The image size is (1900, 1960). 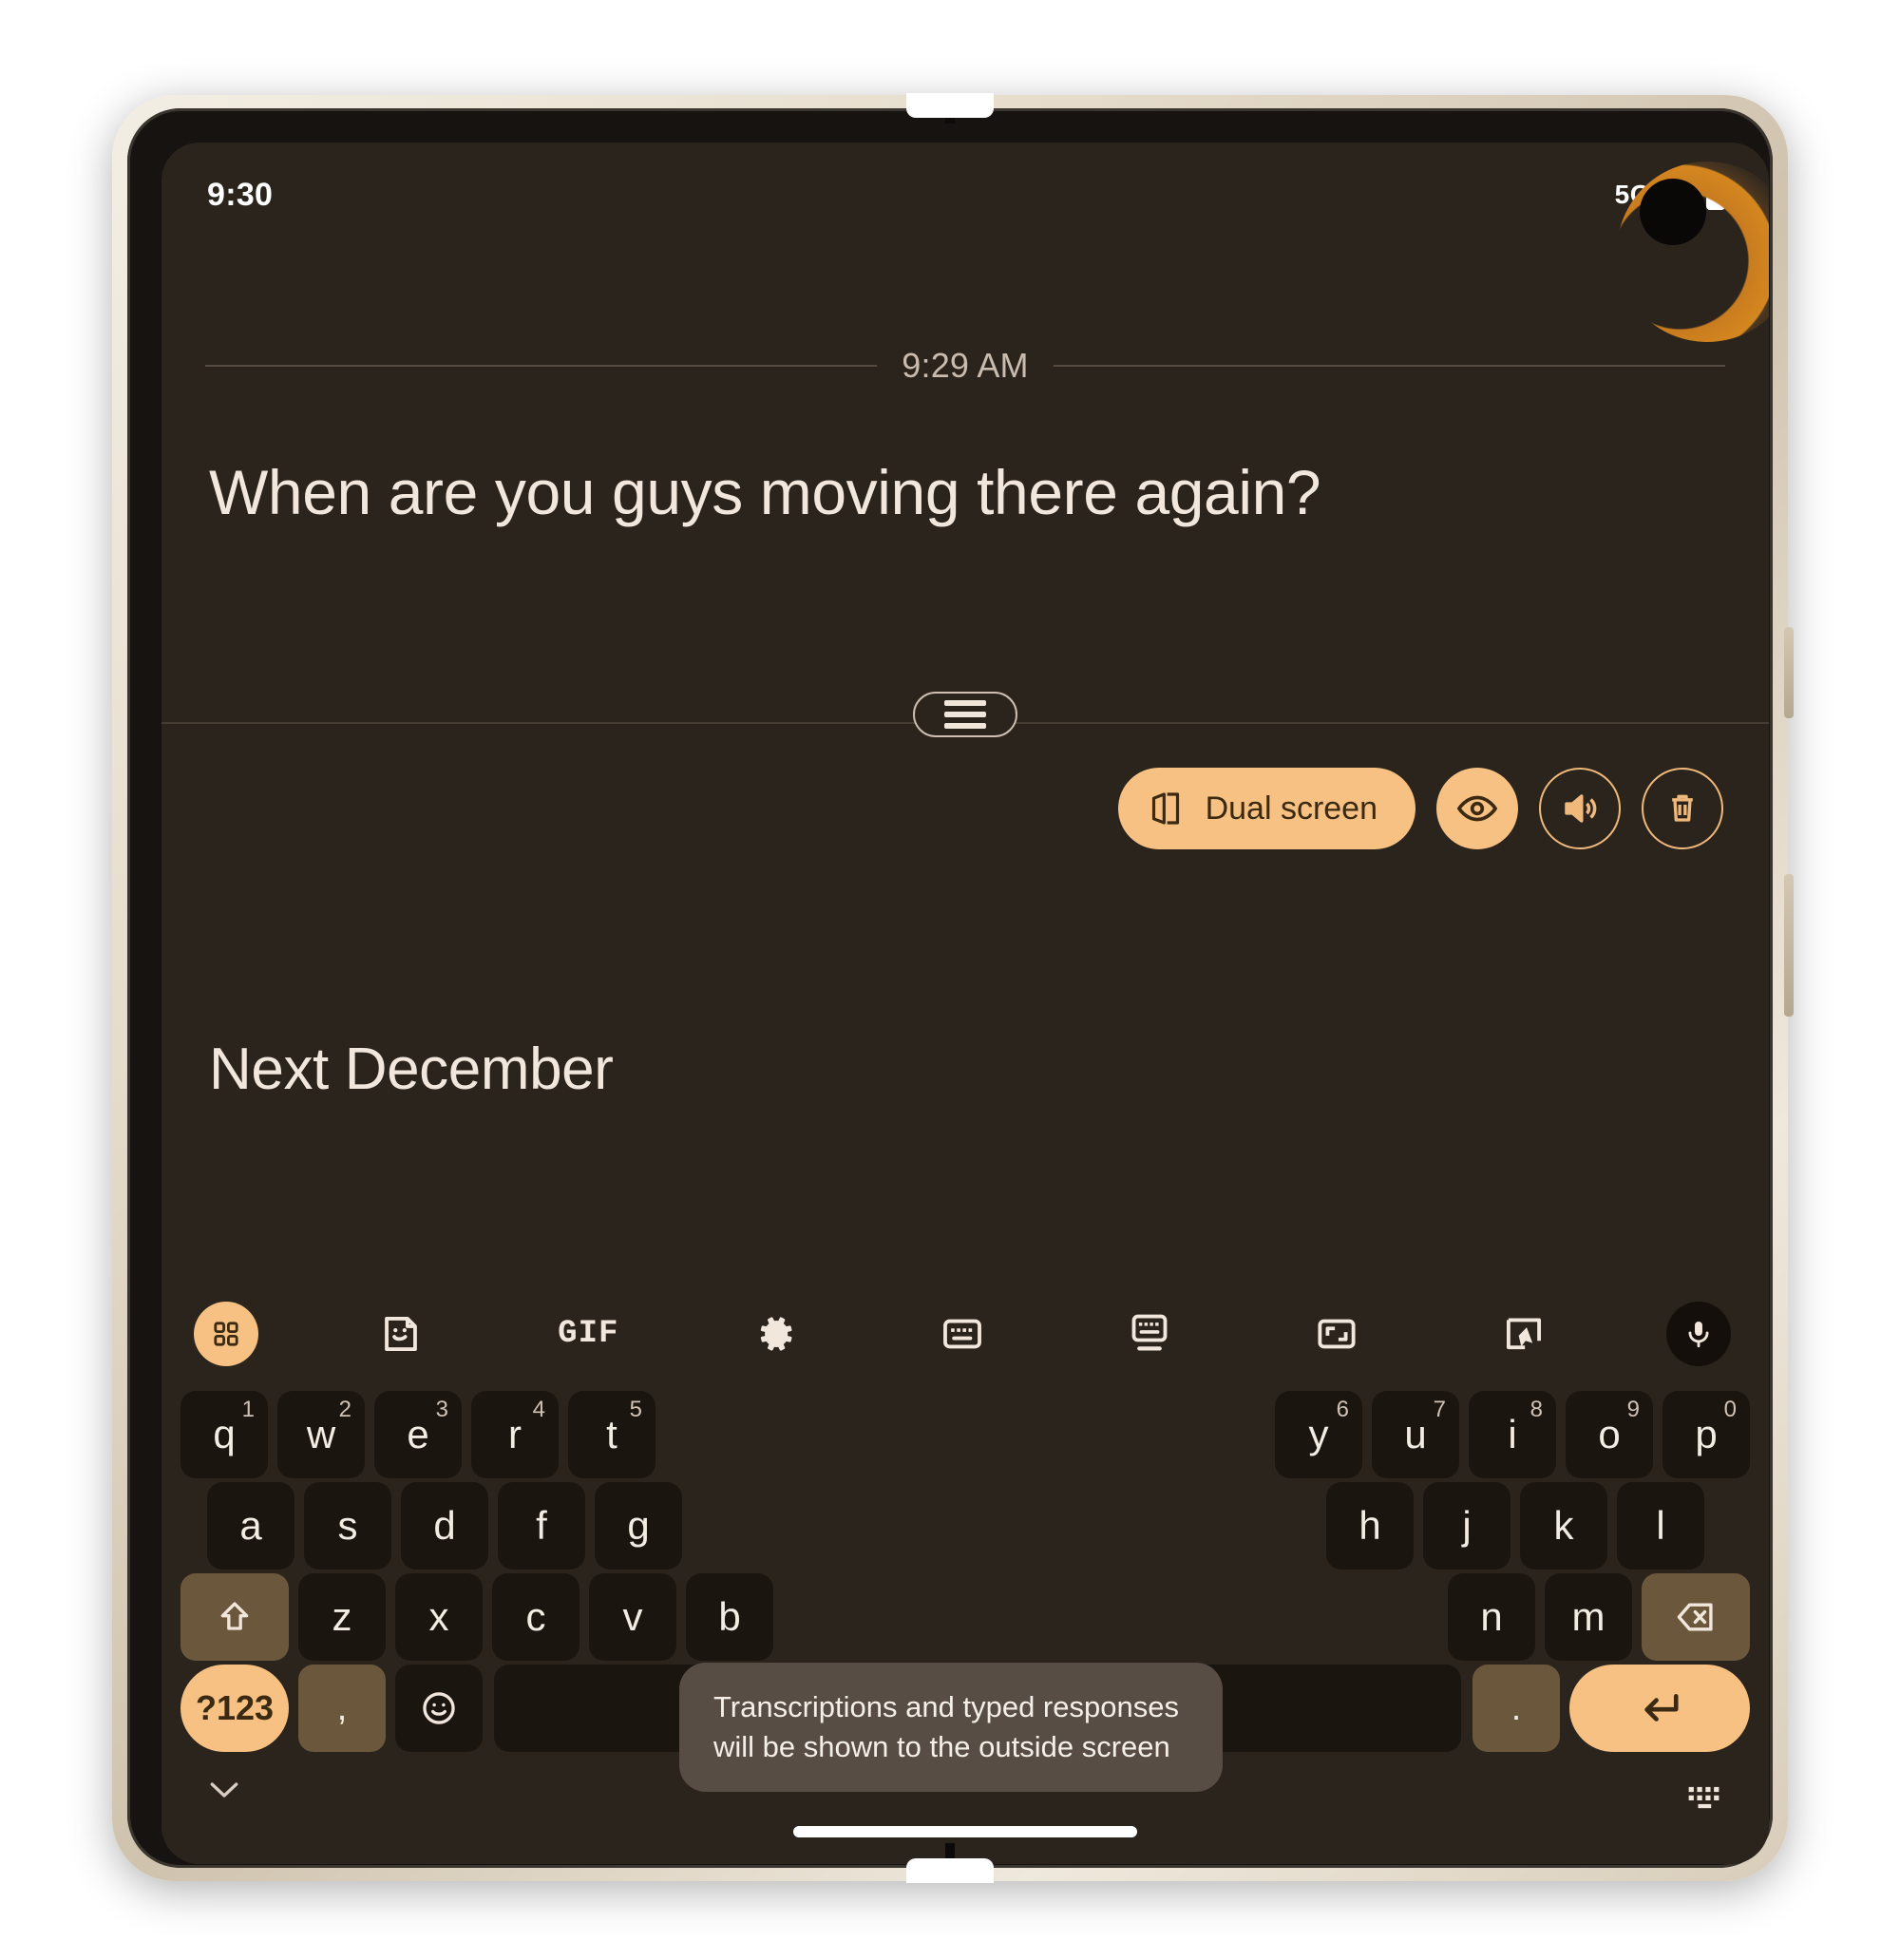 I want to click on settings-gear-icon, so click(x=775, y=1334).